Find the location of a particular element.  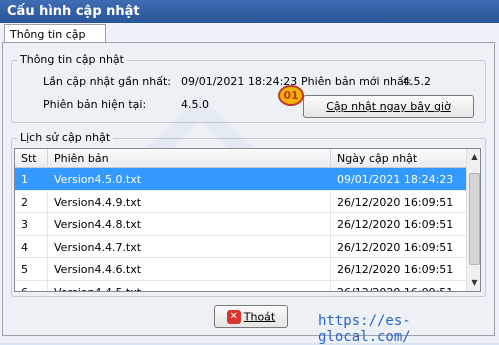

cell-stt: 5 is located at coordinates (31, 269).